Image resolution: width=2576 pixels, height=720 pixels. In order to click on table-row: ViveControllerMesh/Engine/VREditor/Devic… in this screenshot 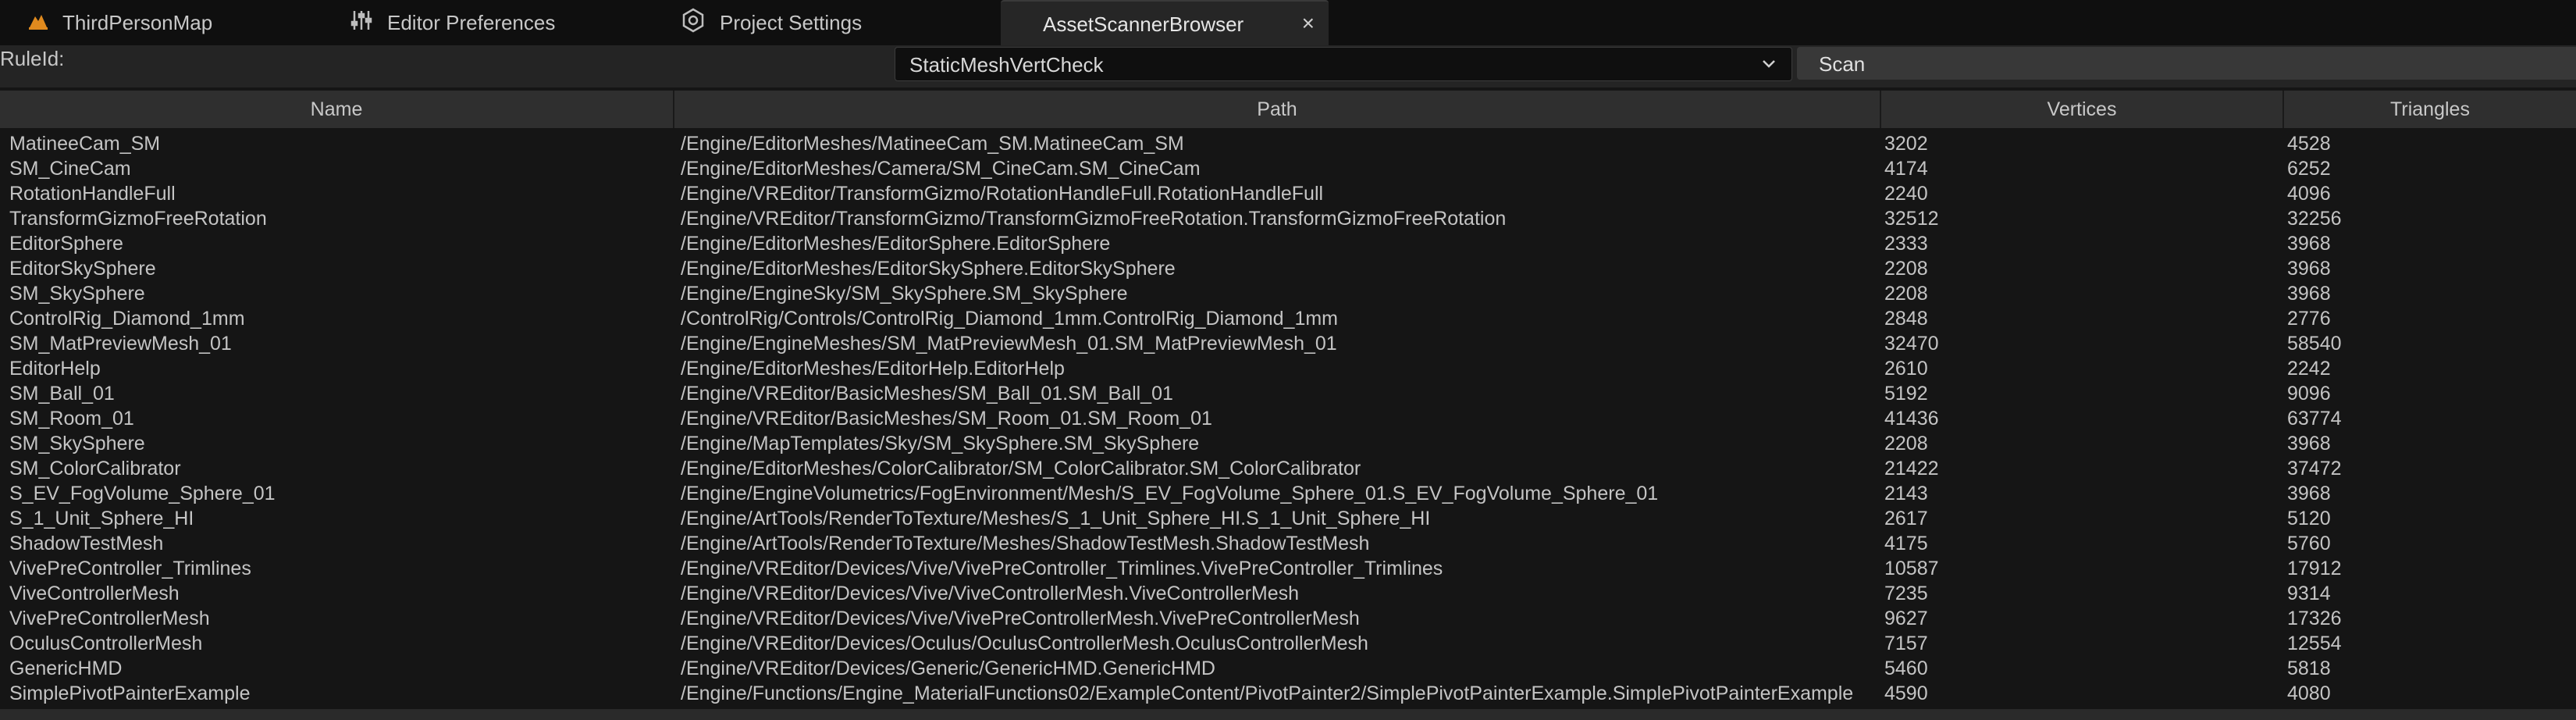, I will do `click(1288, 593)`.